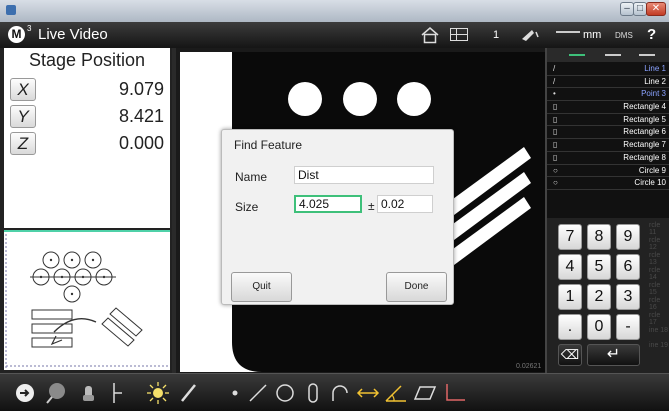 The width and height of the screenshot is (669, 411). Describe the element at coordinates (334, 35) in the screenshot. I see `app-header: M 3 Live Video 1 mm DMS ?` at that location.